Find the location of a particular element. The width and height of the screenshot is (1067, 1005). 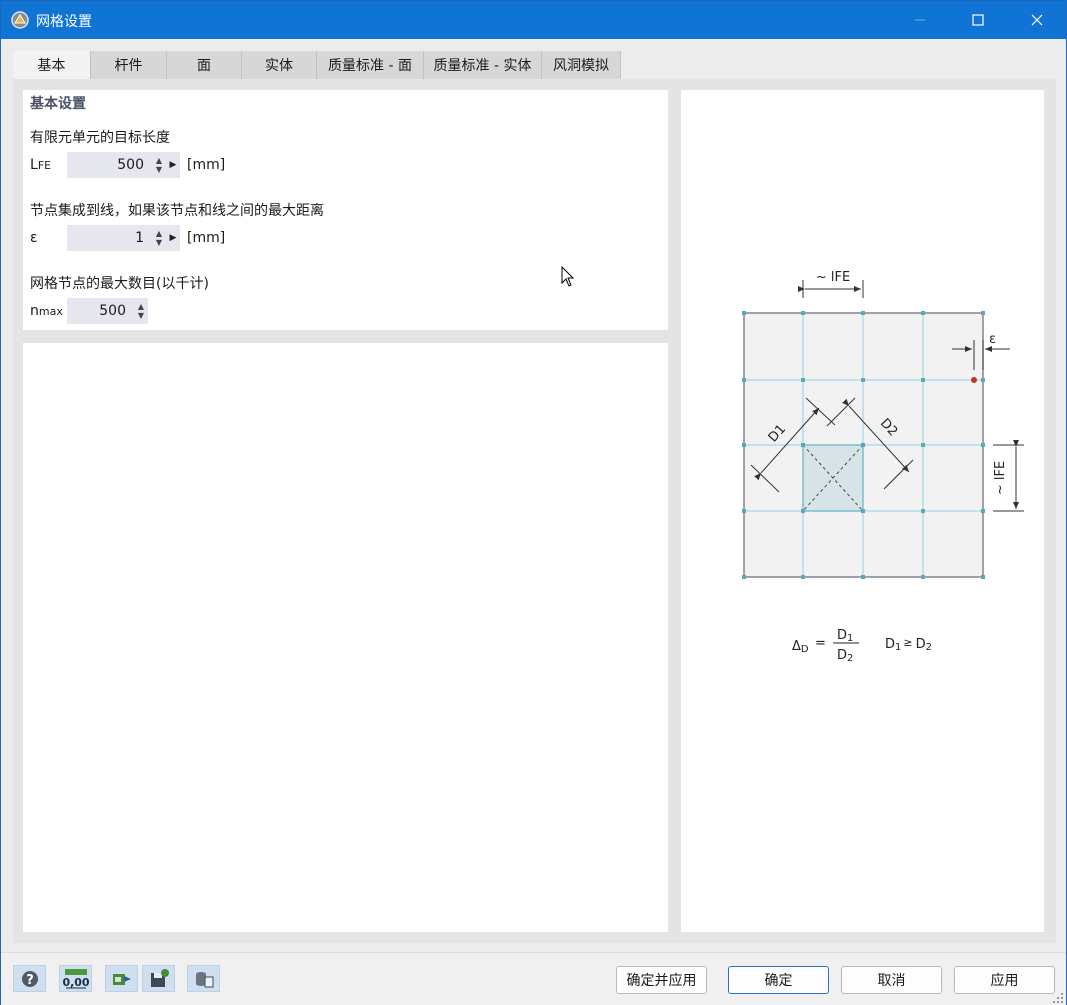

maximize-icon is located at coordinates (978, 20).